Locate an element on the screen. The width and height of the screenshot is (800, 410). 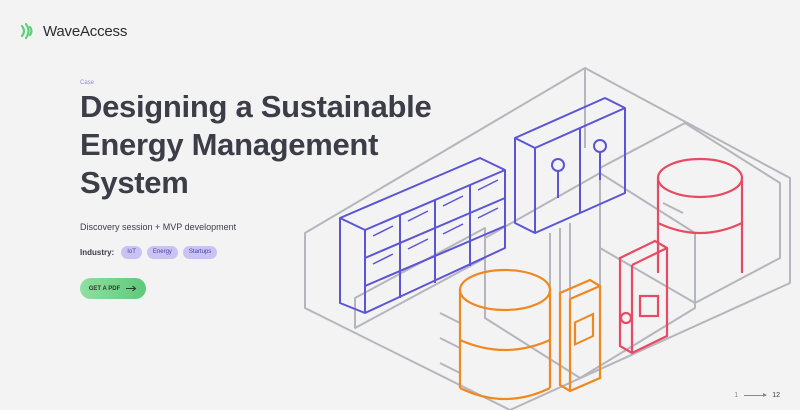
wave-signal-icon is located at coordinates (26, 31).